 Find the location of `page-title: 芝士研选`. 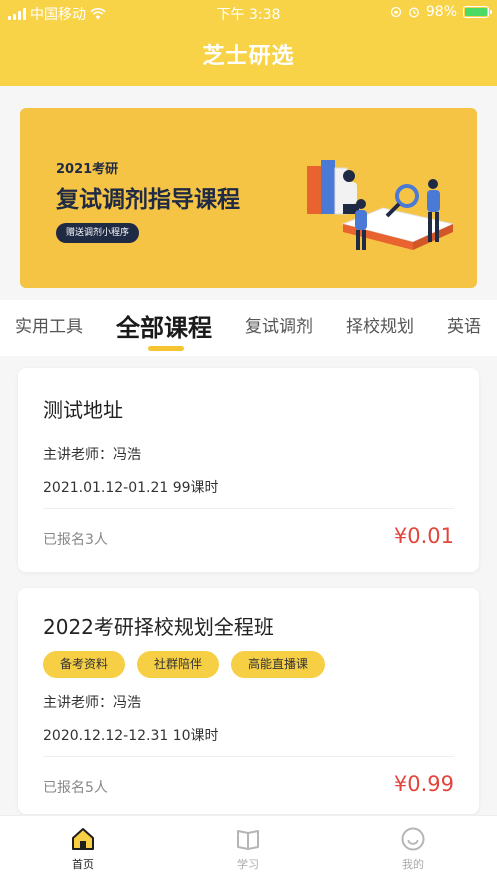

page-title: 芝士研选 is located at coordinates (248, 56).